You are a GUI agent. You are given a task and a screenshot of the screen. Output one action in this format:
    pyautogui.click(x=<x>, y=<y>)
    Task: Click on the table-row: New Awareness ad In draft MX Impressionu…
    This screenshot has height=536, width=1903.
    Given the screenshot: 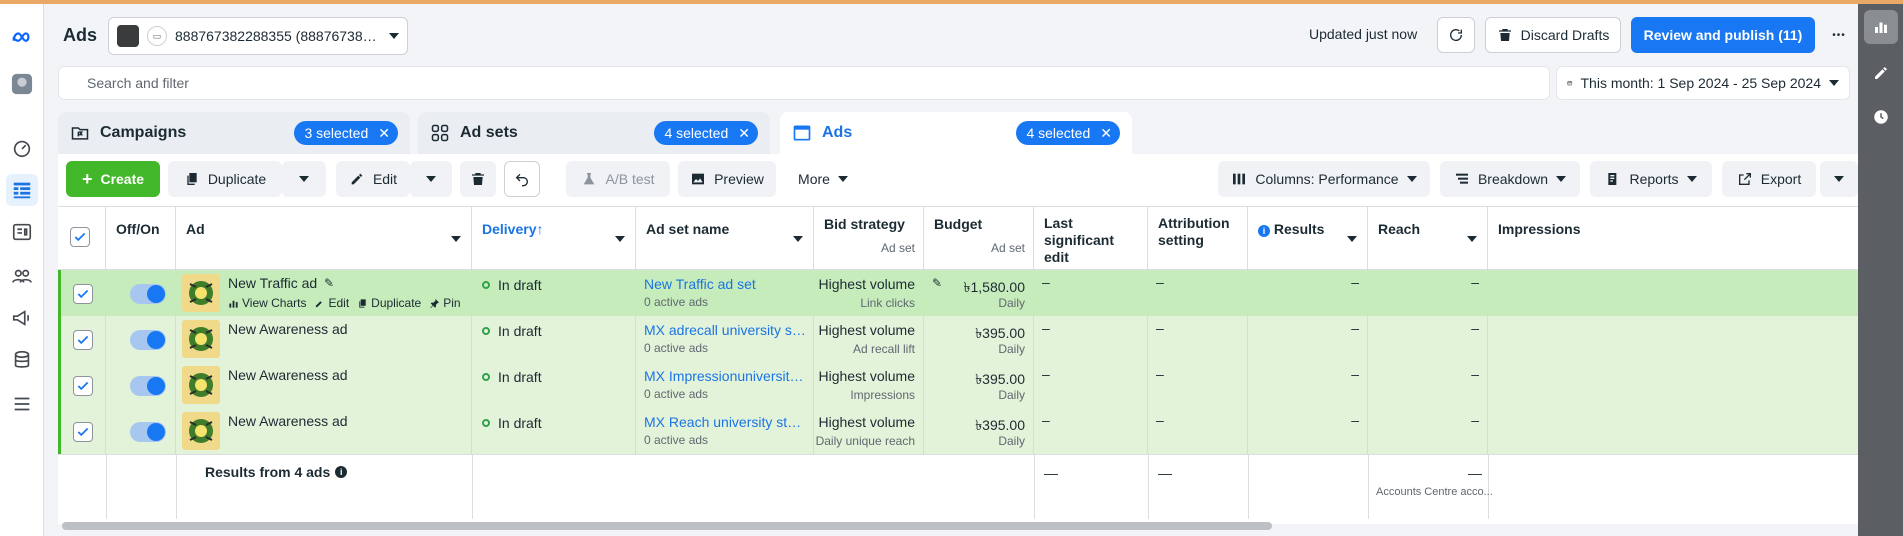 What is the action you would take?
    pyautogui.click(x=958, y=385)
    